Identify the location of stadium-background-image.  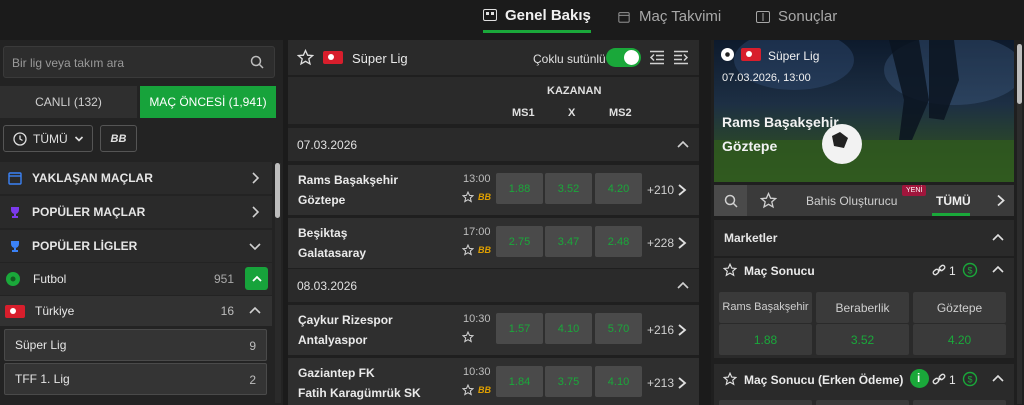
(864, 111).